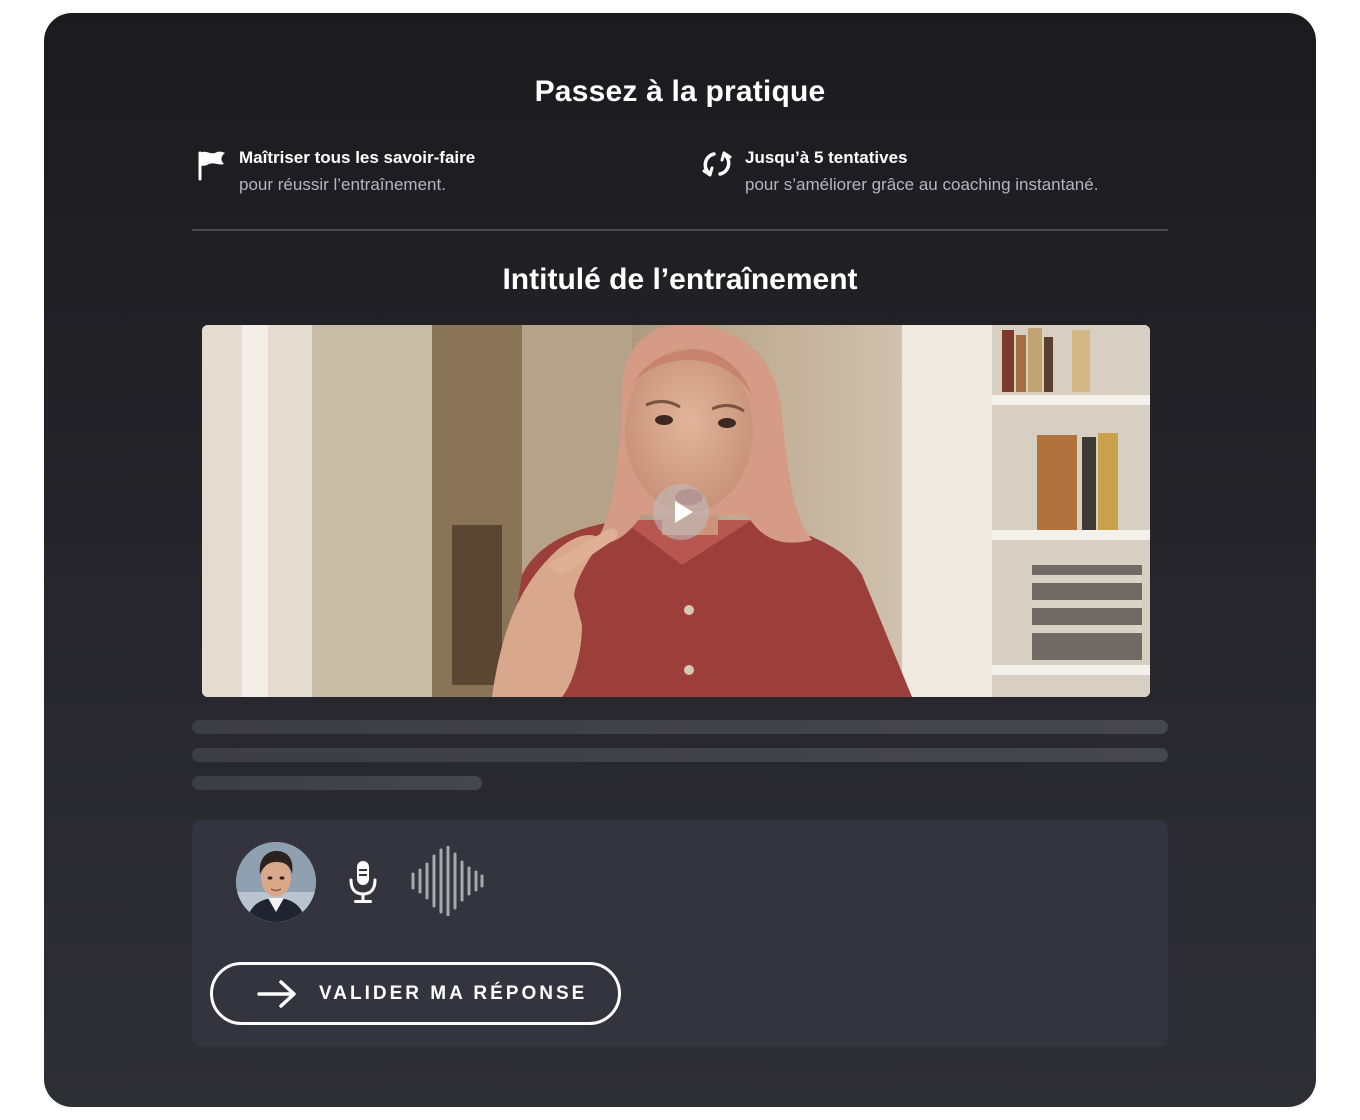 This screenshot has width=1360, height=1120. Describe the element at coordinates (211, 166) in the screenshot. I see `flag-icon` at that location.